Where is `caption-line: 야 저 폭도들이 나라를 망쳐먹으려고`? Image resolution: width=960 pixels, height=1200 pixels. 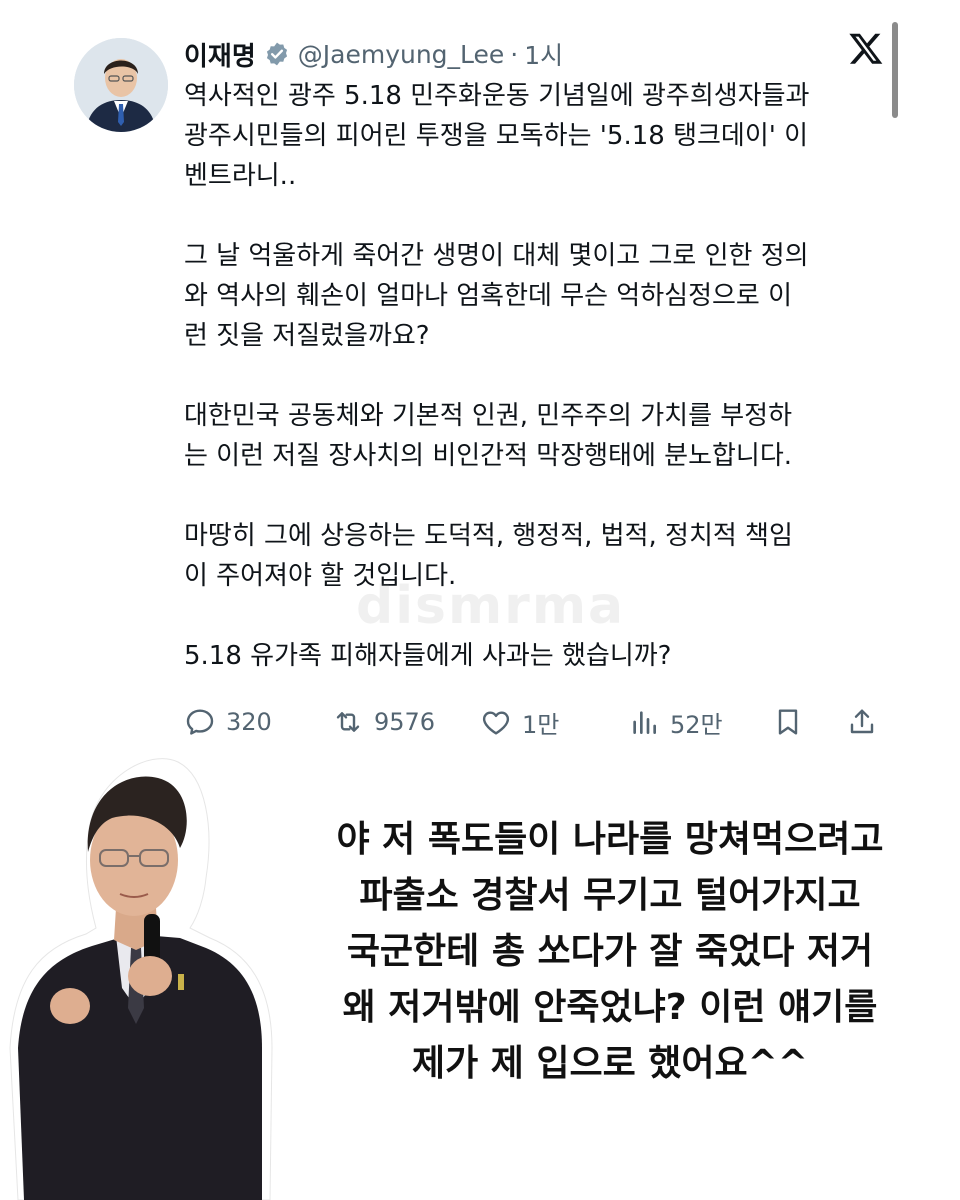 caption-line: 야 저 폭도들이 나라를 망쳐먹으려고 is located at coordinates (610, 839).